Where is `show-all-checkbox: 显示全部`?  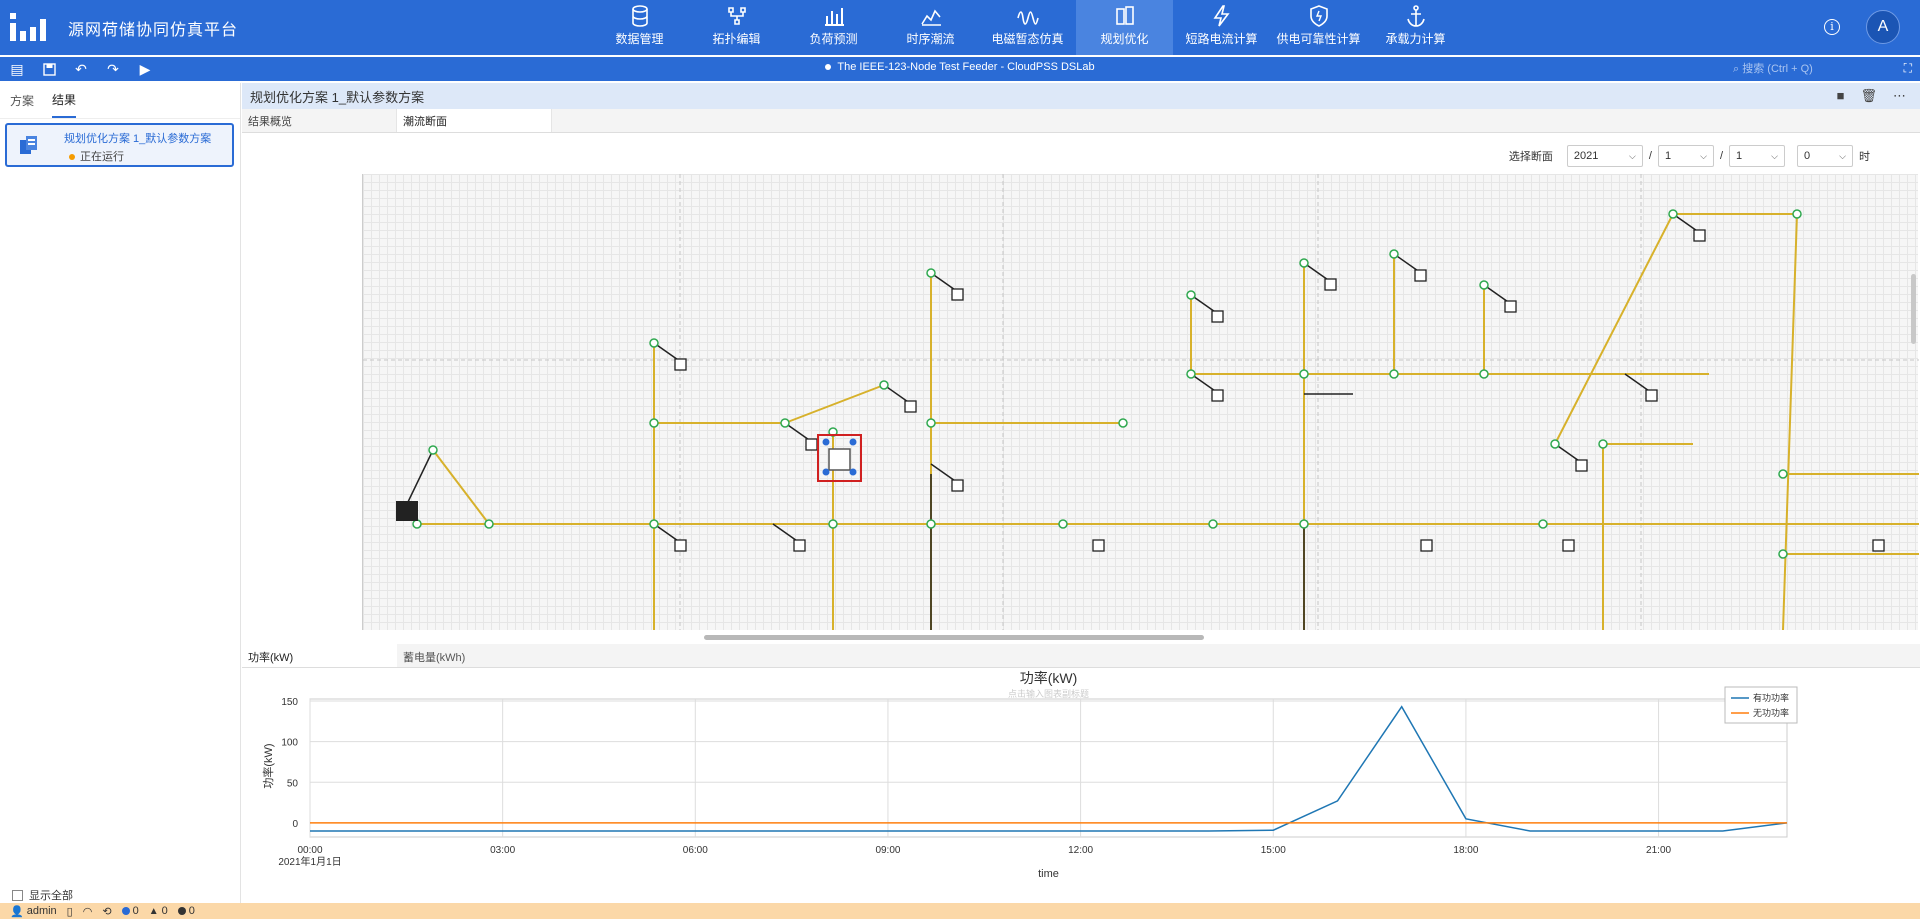 show-all-checkbox: 显示全部 is located at coordinates (42, 895).